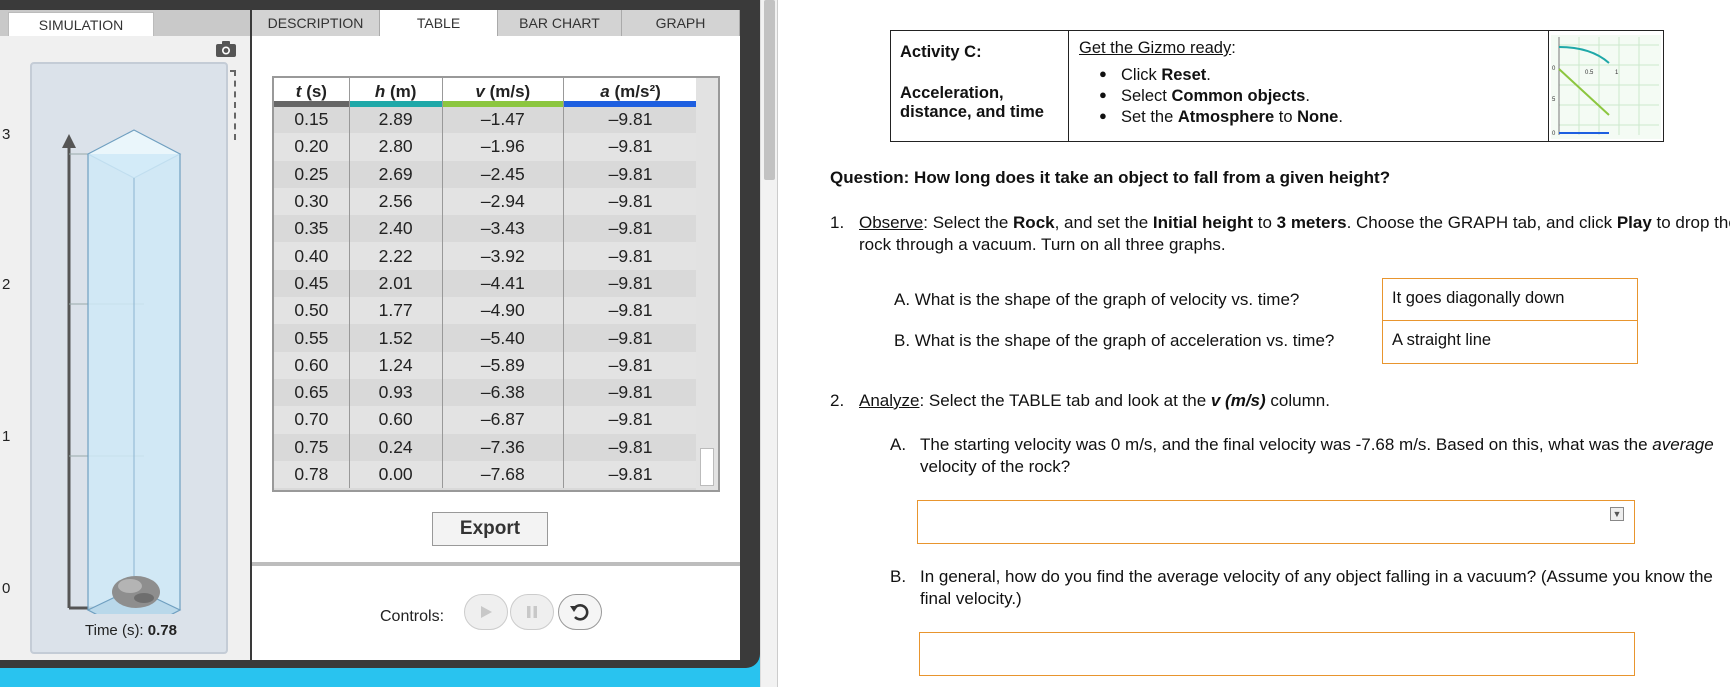  I want to click on reset-button, so click(580, 612).